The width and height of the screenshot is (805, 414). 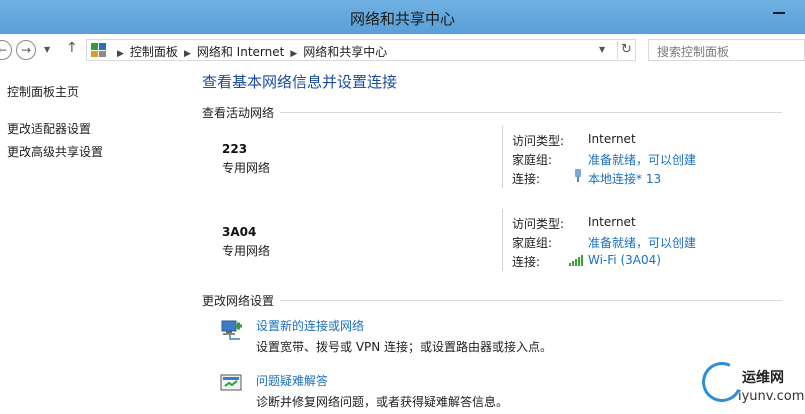 I want to click on forward-button: →, so click(x=26, y=50).